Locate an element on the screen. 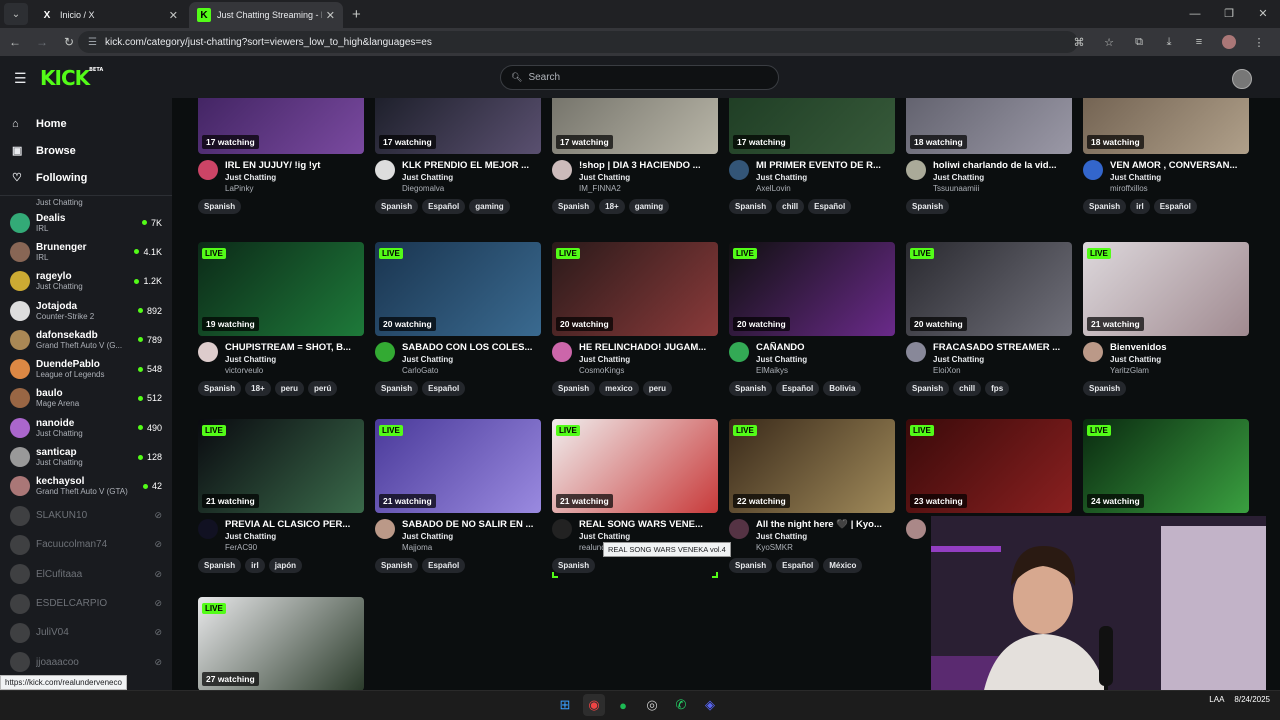  sidebar-channel: DuendePablo League of Legends 548 is located at coordinates (86, 368).